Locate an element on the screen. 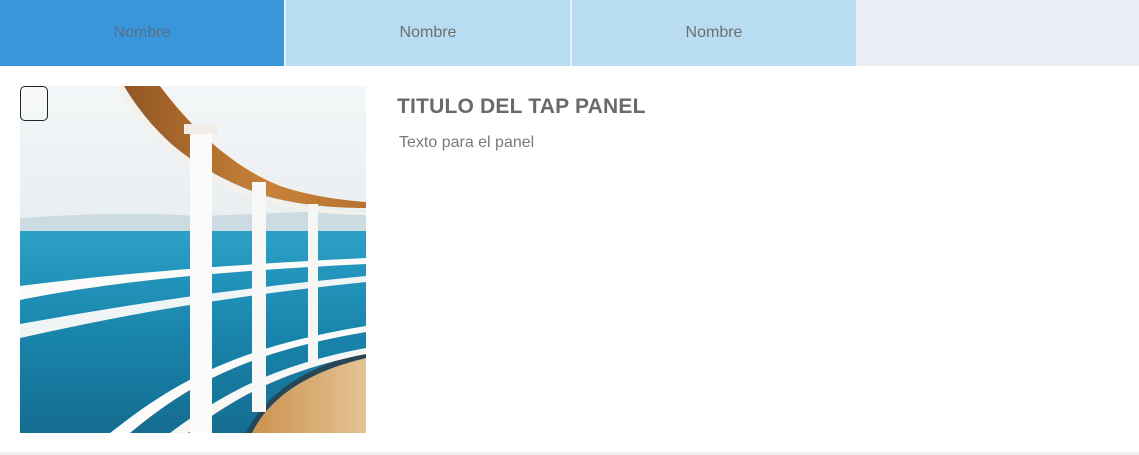 The height and width of the screenshot is (455, 1139). tab-nombre-3: Nombre is located at coordinates (714, 33).